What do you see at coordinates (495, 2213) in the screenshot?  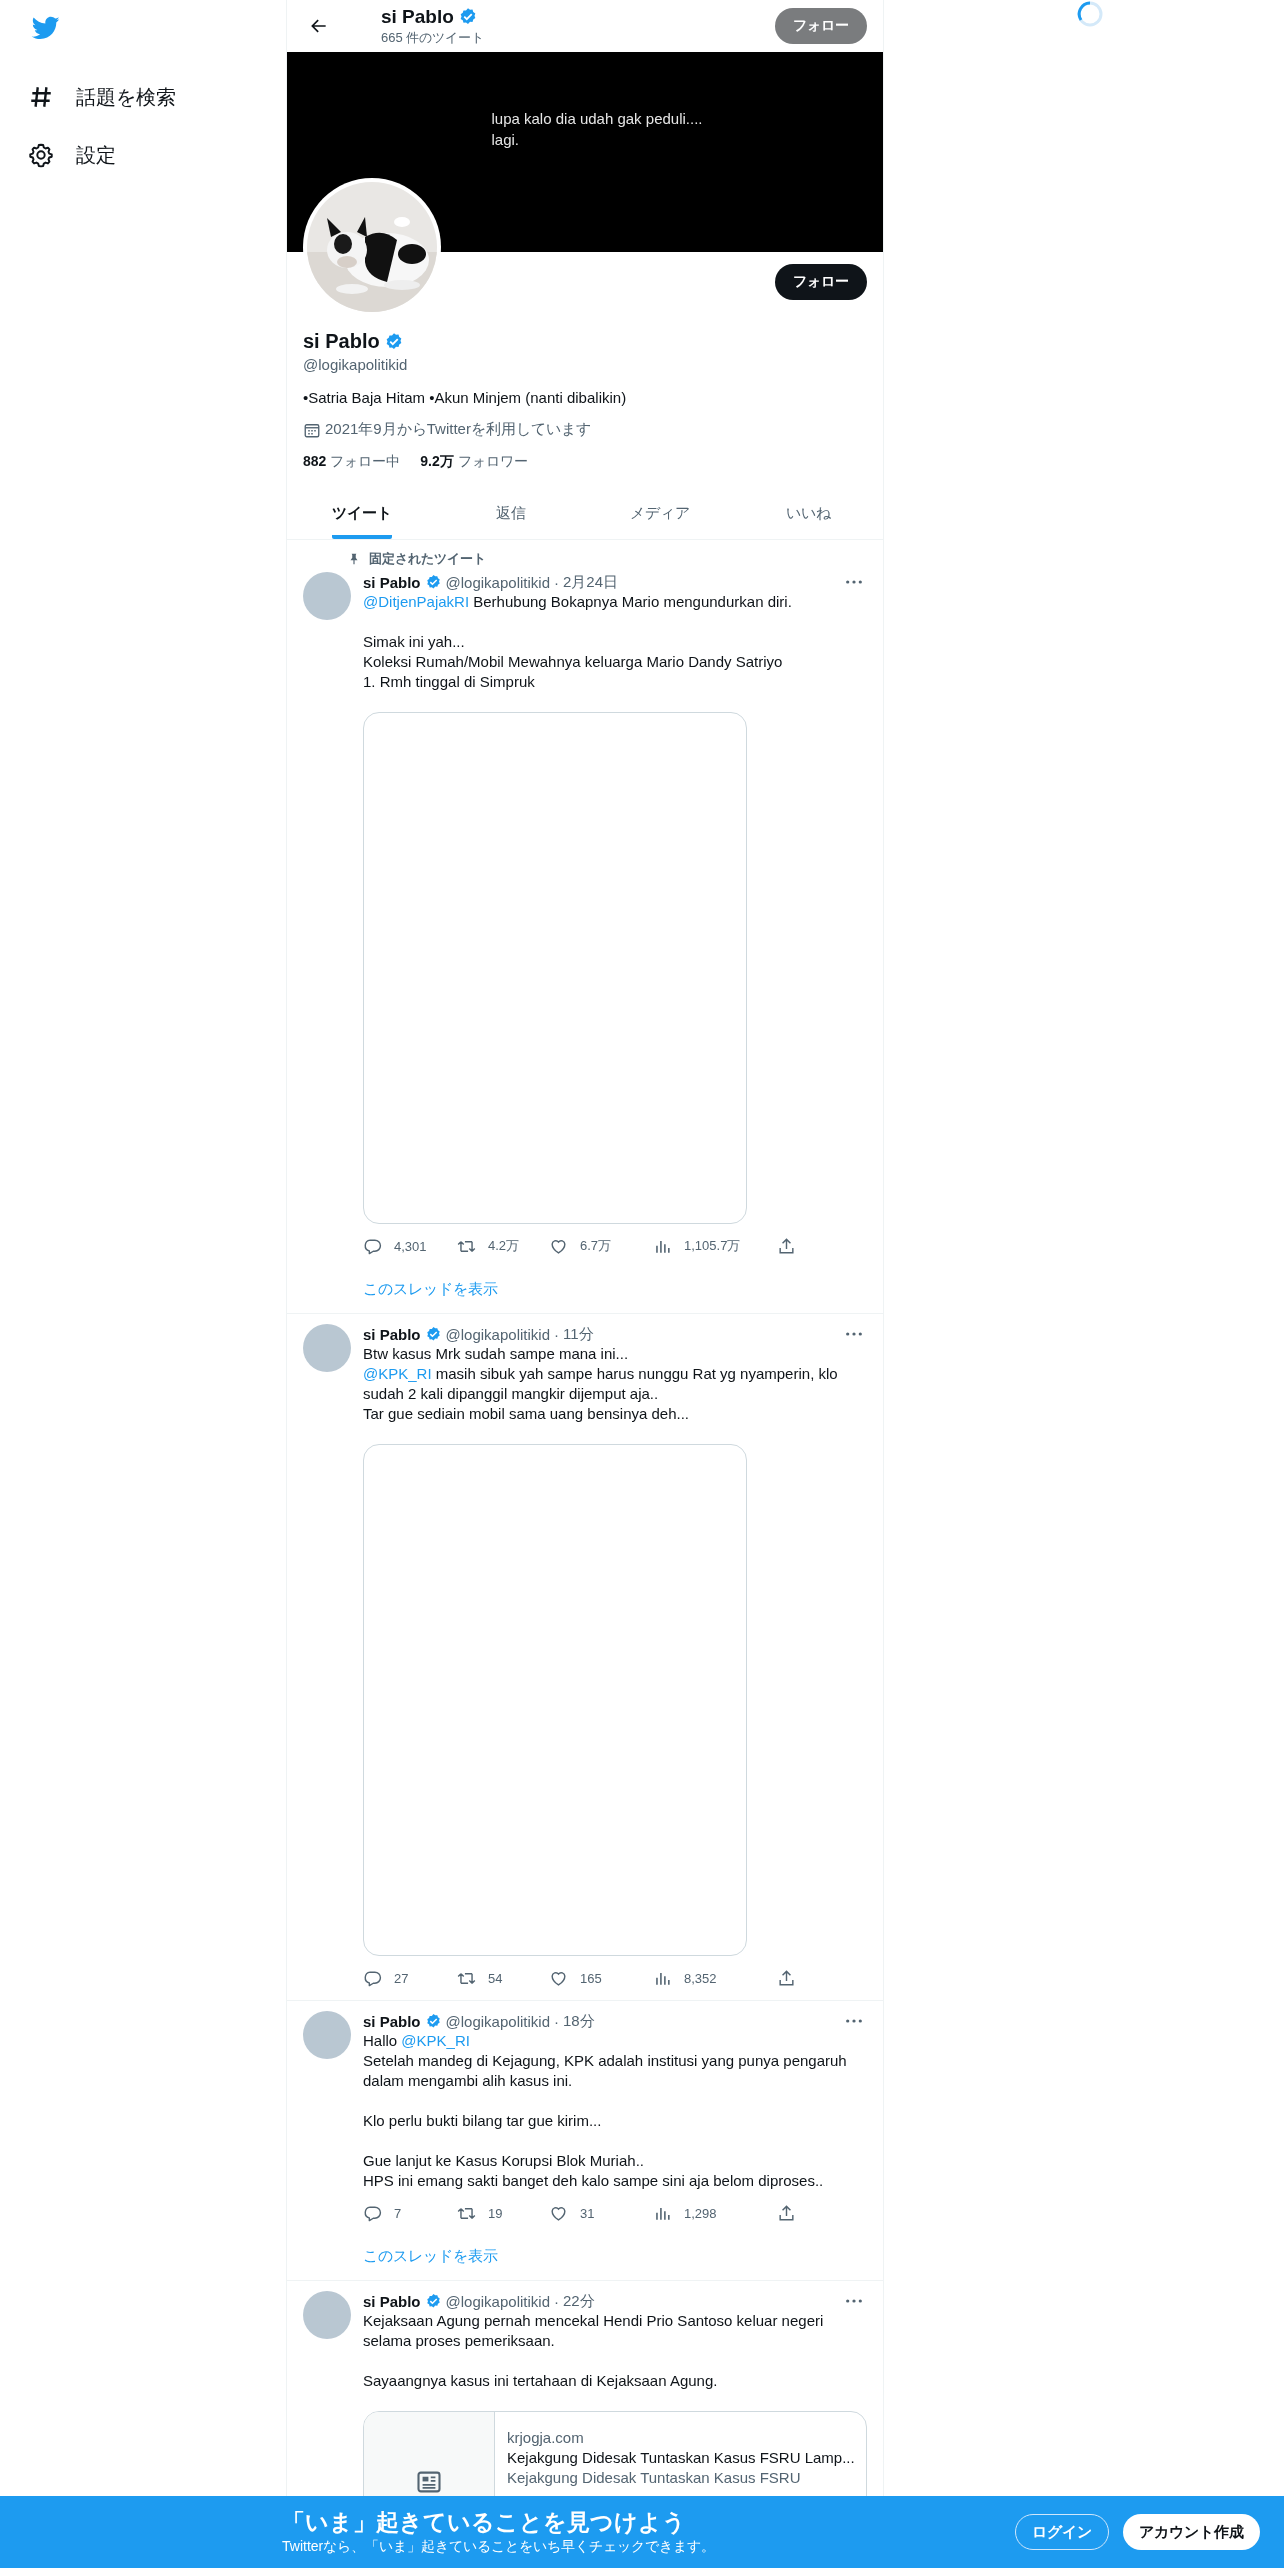 I see `retweet-count: 19` at bounding box center [495, 2213].